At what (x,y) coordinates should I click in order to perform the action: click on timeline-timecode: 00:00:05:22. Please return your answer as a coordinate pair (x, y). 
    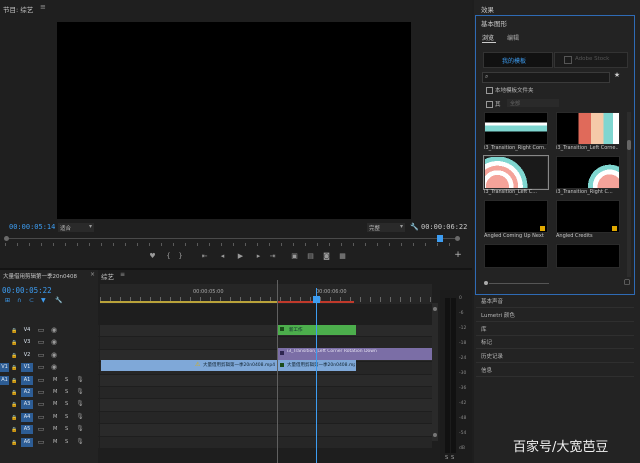
    Looking at the image, I should click on (27, 290).